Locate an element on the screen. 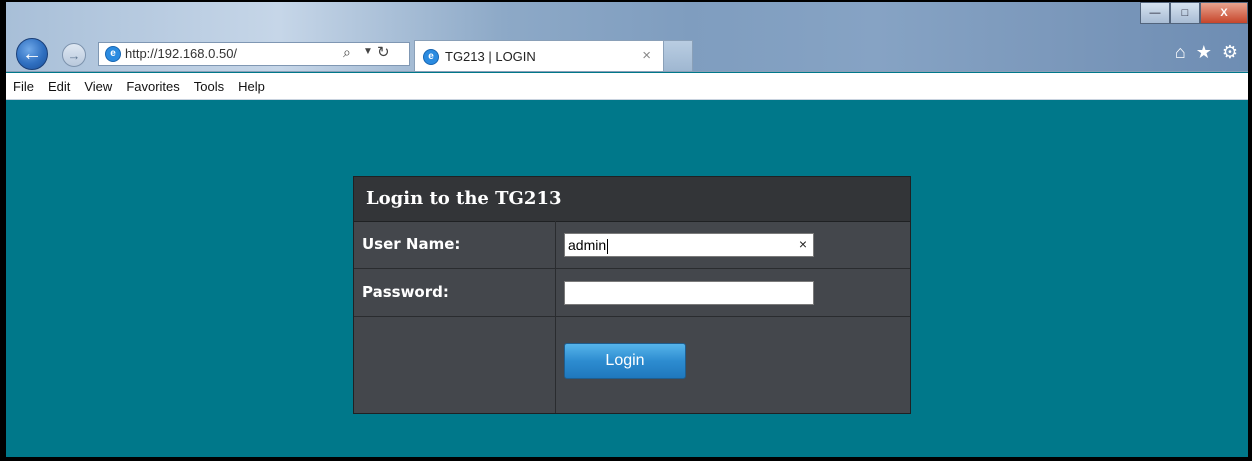 The height and width of the screenshot is (461, 1252). menu-edit: Edit is located at coordinates (59, 86).